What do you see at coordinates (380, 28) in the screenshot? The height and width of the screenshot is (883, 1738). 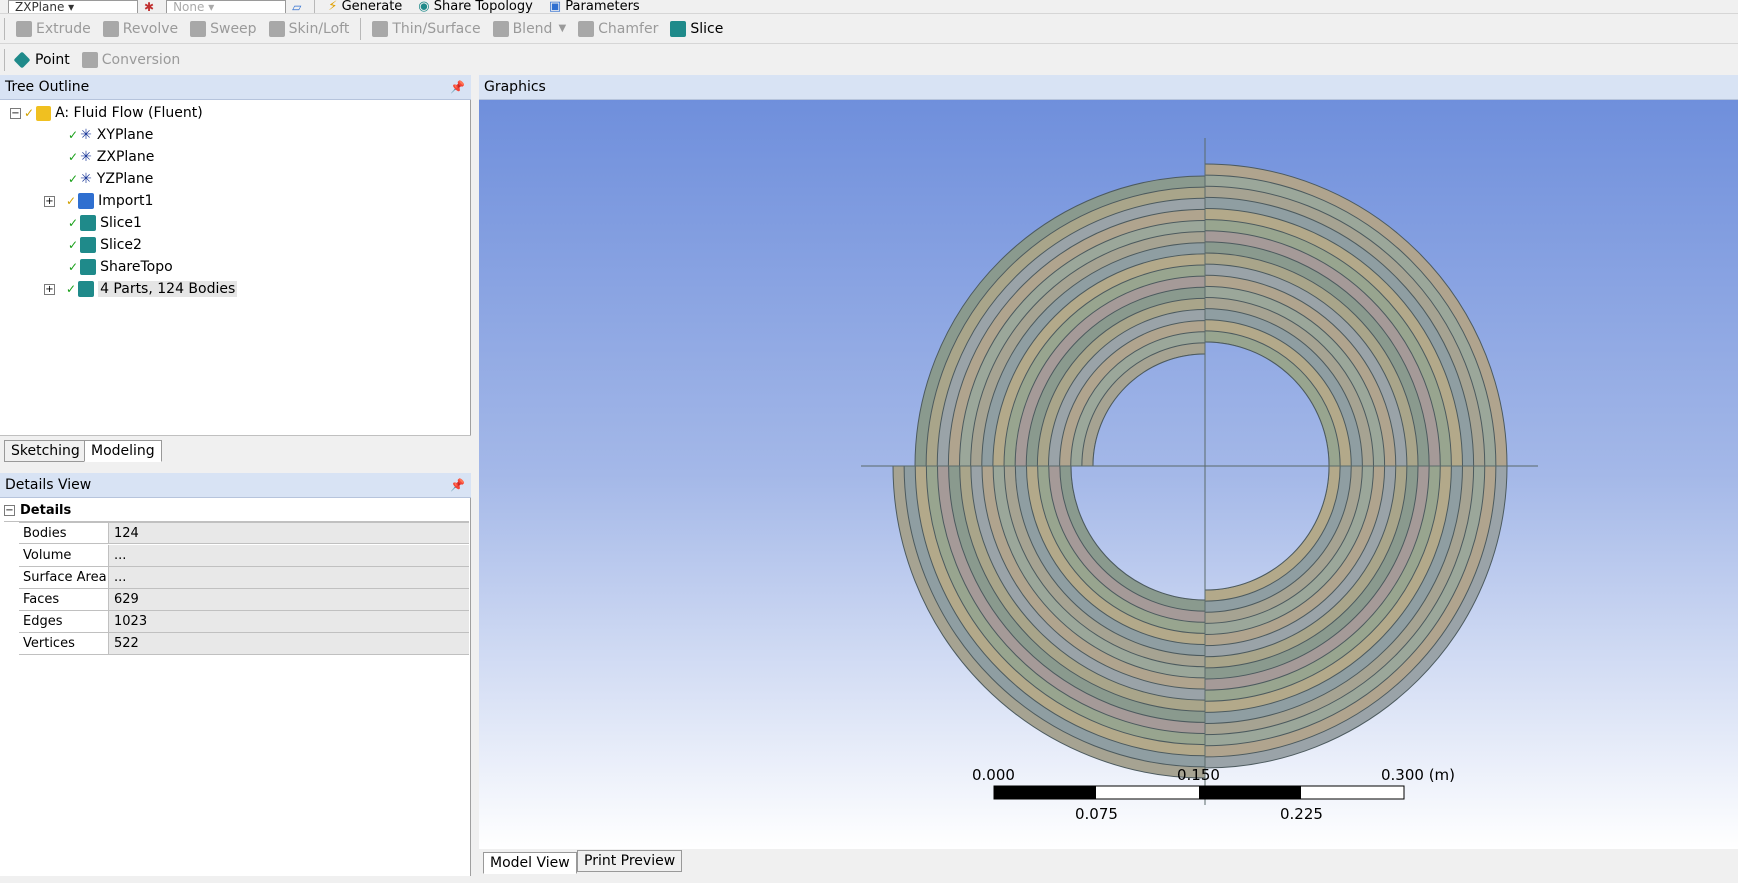 I see `thin-surface-icon` at bounding box center [380, 28].